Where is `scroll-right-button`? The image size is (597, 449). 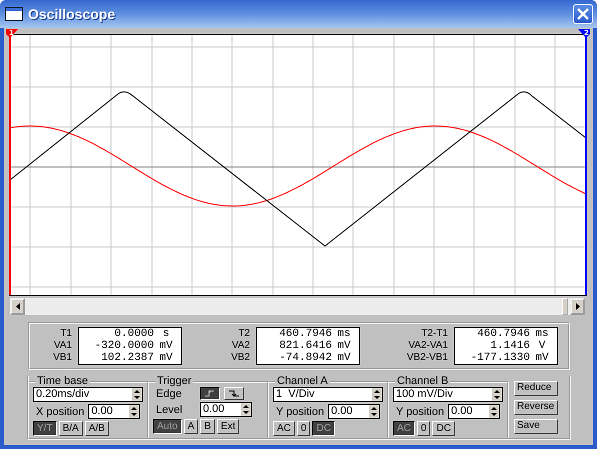 scroll-right-button is located at coordinates (577, 306).